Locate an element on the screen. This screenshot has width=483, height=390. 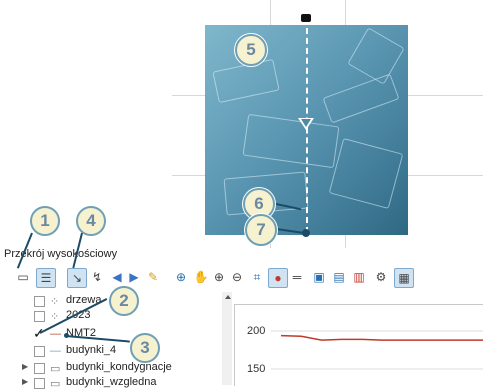
nudge-left-icon: ◀ is located at coordinates (117, 277).